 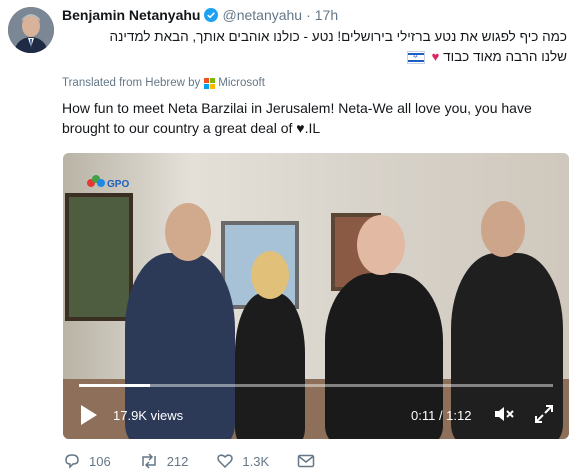 I want to click on microsoft-logo-icon, so click(x=210, y=83).